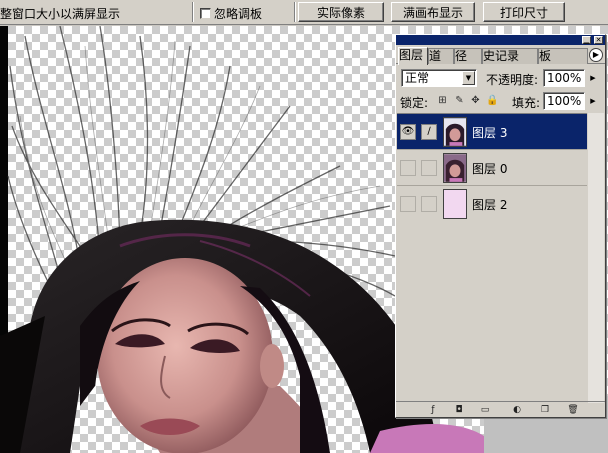 Image resolution: width=608 pixels, height=453 pixels. Describe the element at coordinates (500, 40) in the screenshot. I see `palette-title-bar: ▁ ✕` at that location.